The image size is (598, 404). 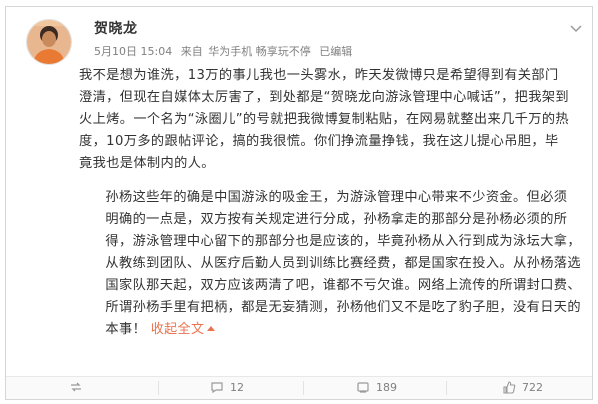 What do you see at coordinates (237, 387) in the screenshot?
I see `comment-count: 12` at bounding box center [237, 387].